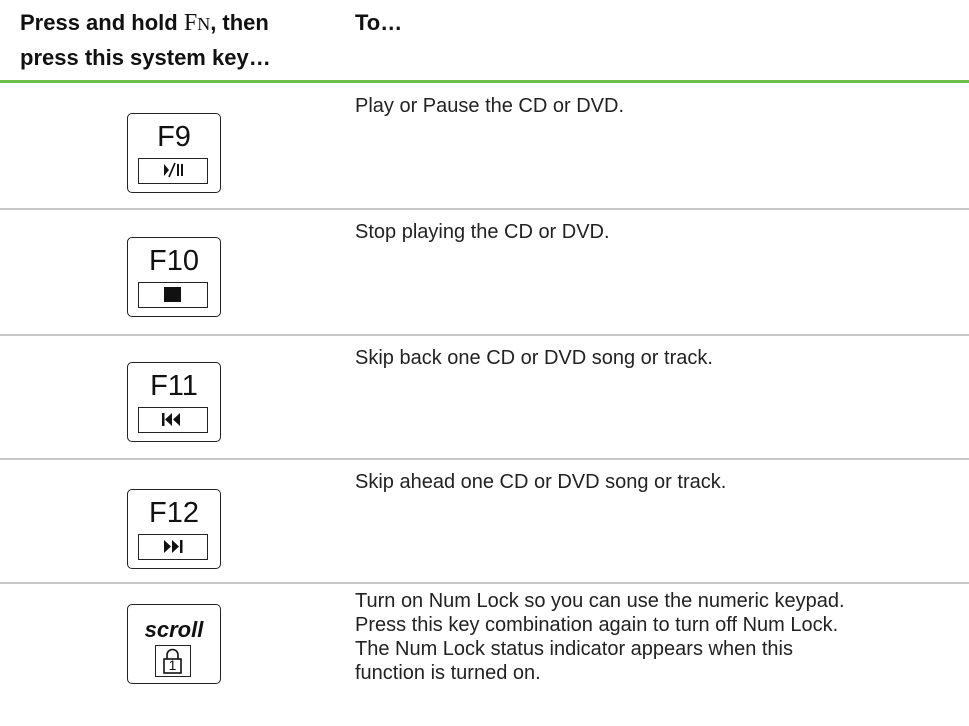  Describe the element at coordinates (541, 482) in the screenshot. I see `f12-description-text: Skip ahead one CD or DVD song or track.` at that location.